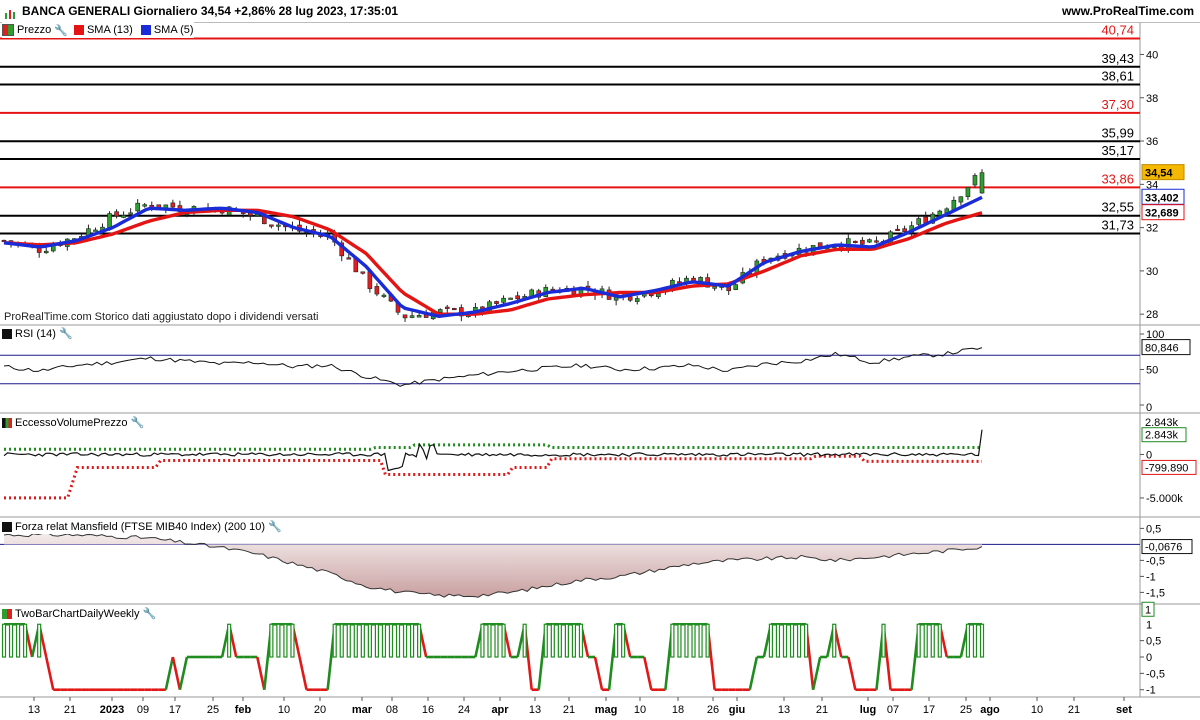 The width and height of the screenshot is (1200, 720). I want to click on value-boxes: 34,54 33,402 32,689, so click(1163, 192).